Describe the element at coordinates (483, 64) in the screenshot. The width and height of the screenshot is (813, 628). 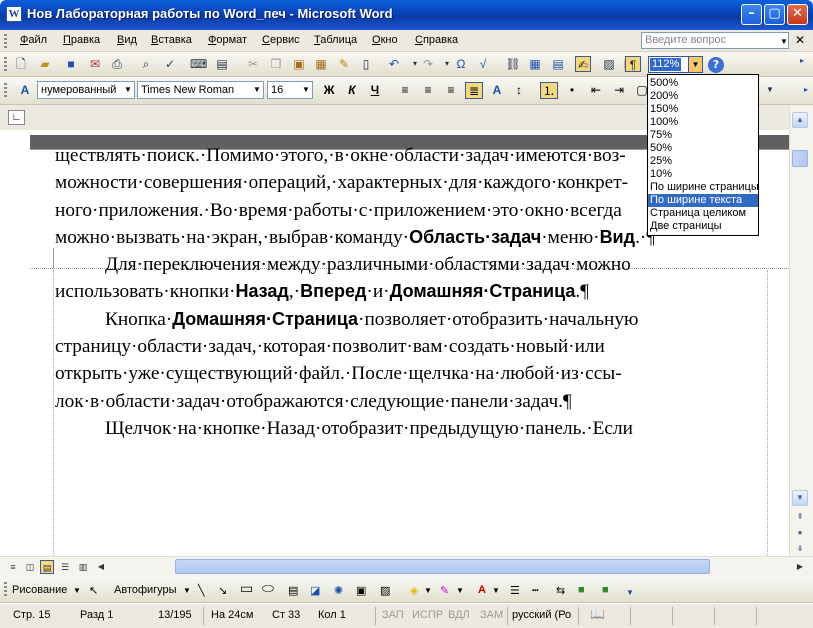
I see `equation-icon: √` at that location.